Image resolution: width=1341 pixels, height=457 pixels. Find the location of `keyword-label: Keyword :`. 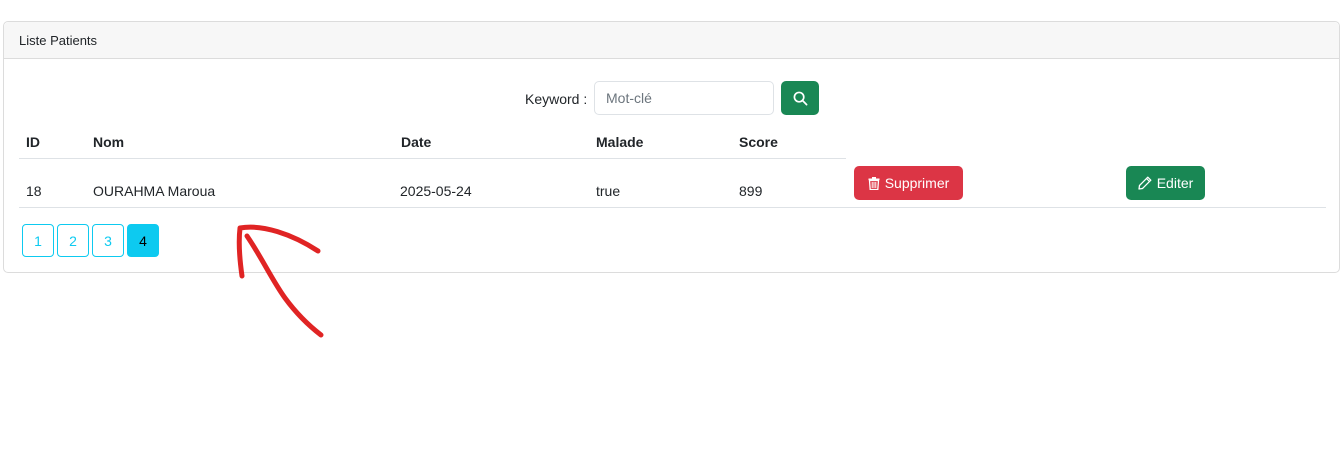

keyword-label: Keyword : is located at coordinates (556, 99).